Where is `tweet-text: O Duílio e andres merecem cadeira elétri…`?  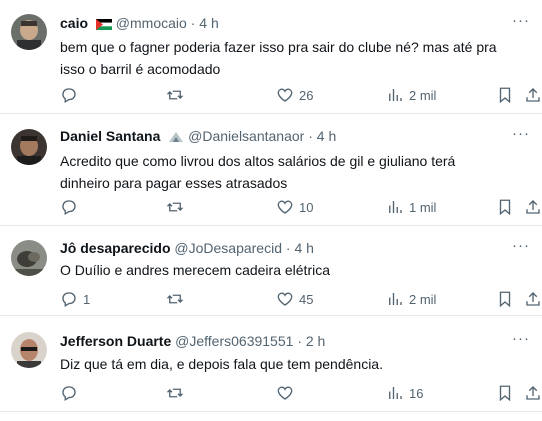
tweet-text: O Duílio e andres merecem cadeira elétri… is located at coordinates (195, 270).